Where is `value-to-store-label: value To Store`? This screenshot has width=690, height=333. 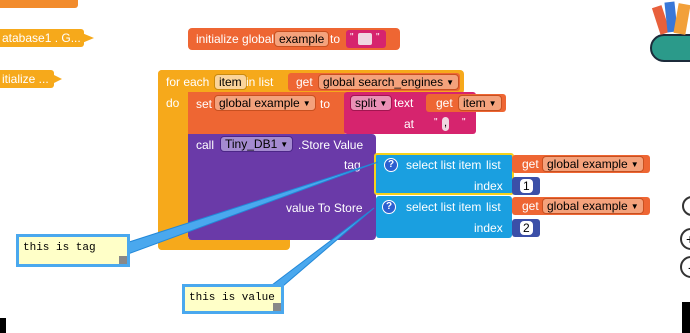 value-to-store-label: value To Store is located at coordinates (324, 208).